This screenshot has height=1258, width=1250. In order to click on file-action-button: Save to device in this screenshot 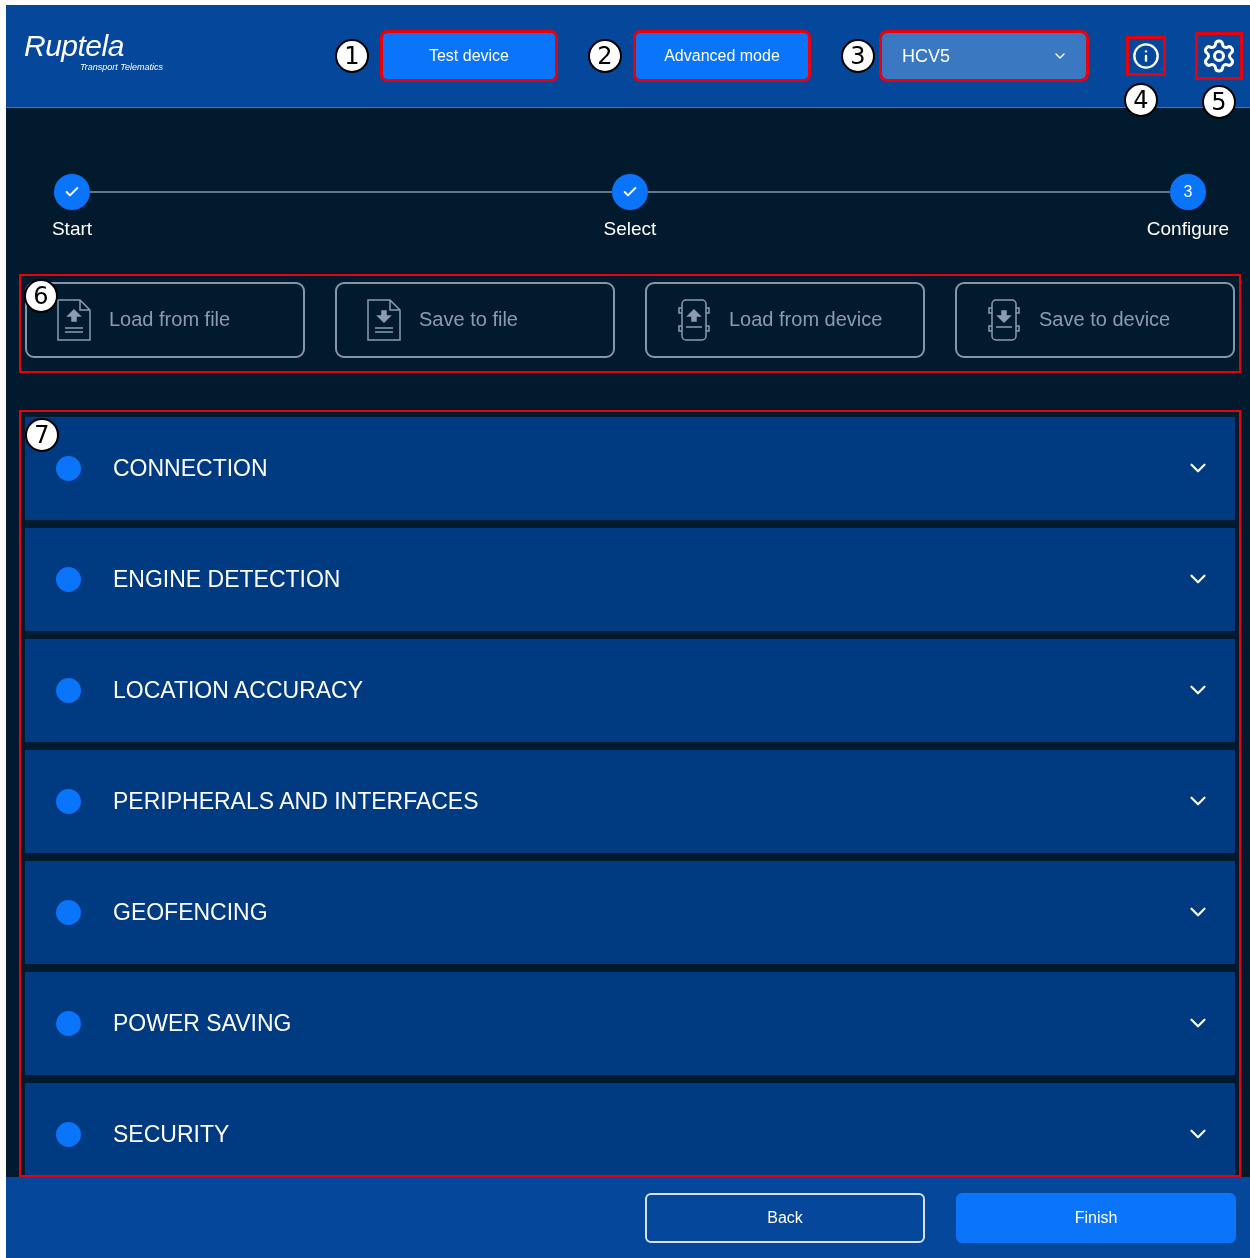, I will do `click(1095, 319)`.